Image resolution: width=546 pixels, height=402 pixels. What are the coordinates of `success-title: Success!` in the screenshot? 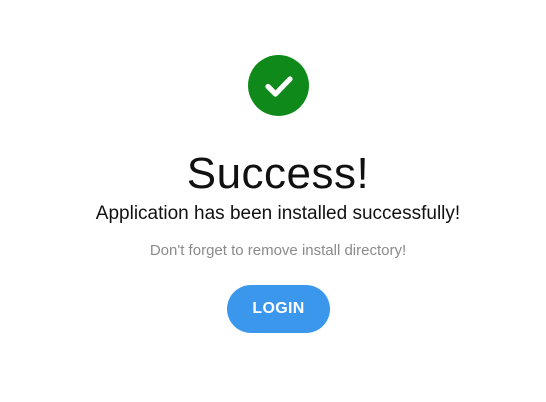 It's located at (278, 173).